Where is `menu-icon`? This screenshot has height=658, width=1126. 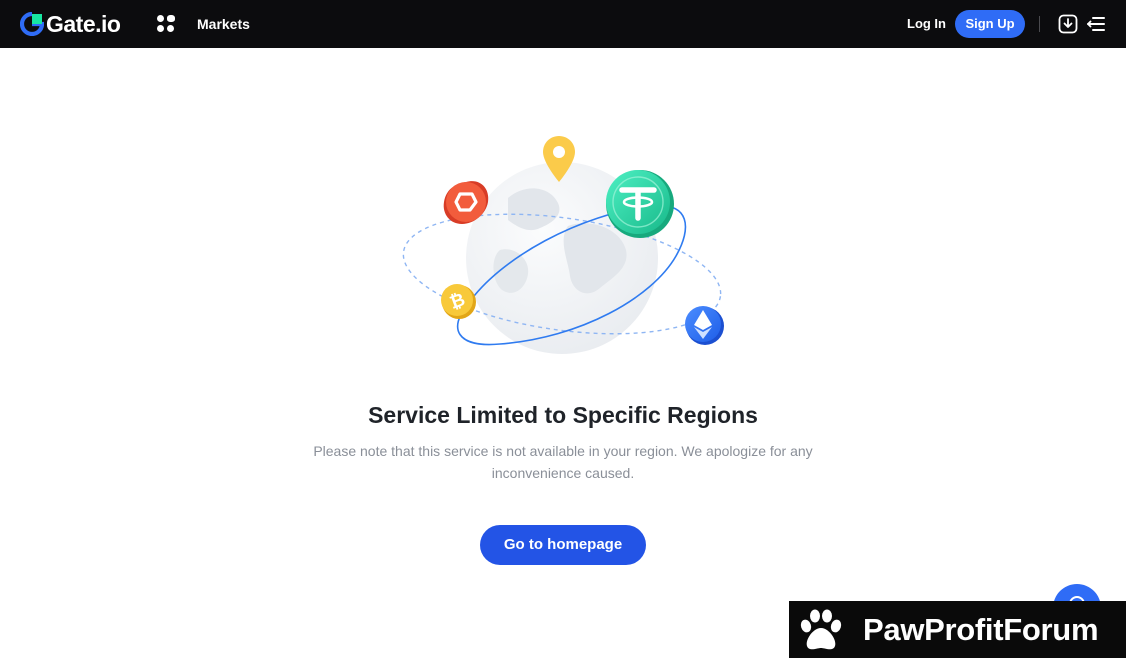
menu-icon is located at coordinates (1096, 24).